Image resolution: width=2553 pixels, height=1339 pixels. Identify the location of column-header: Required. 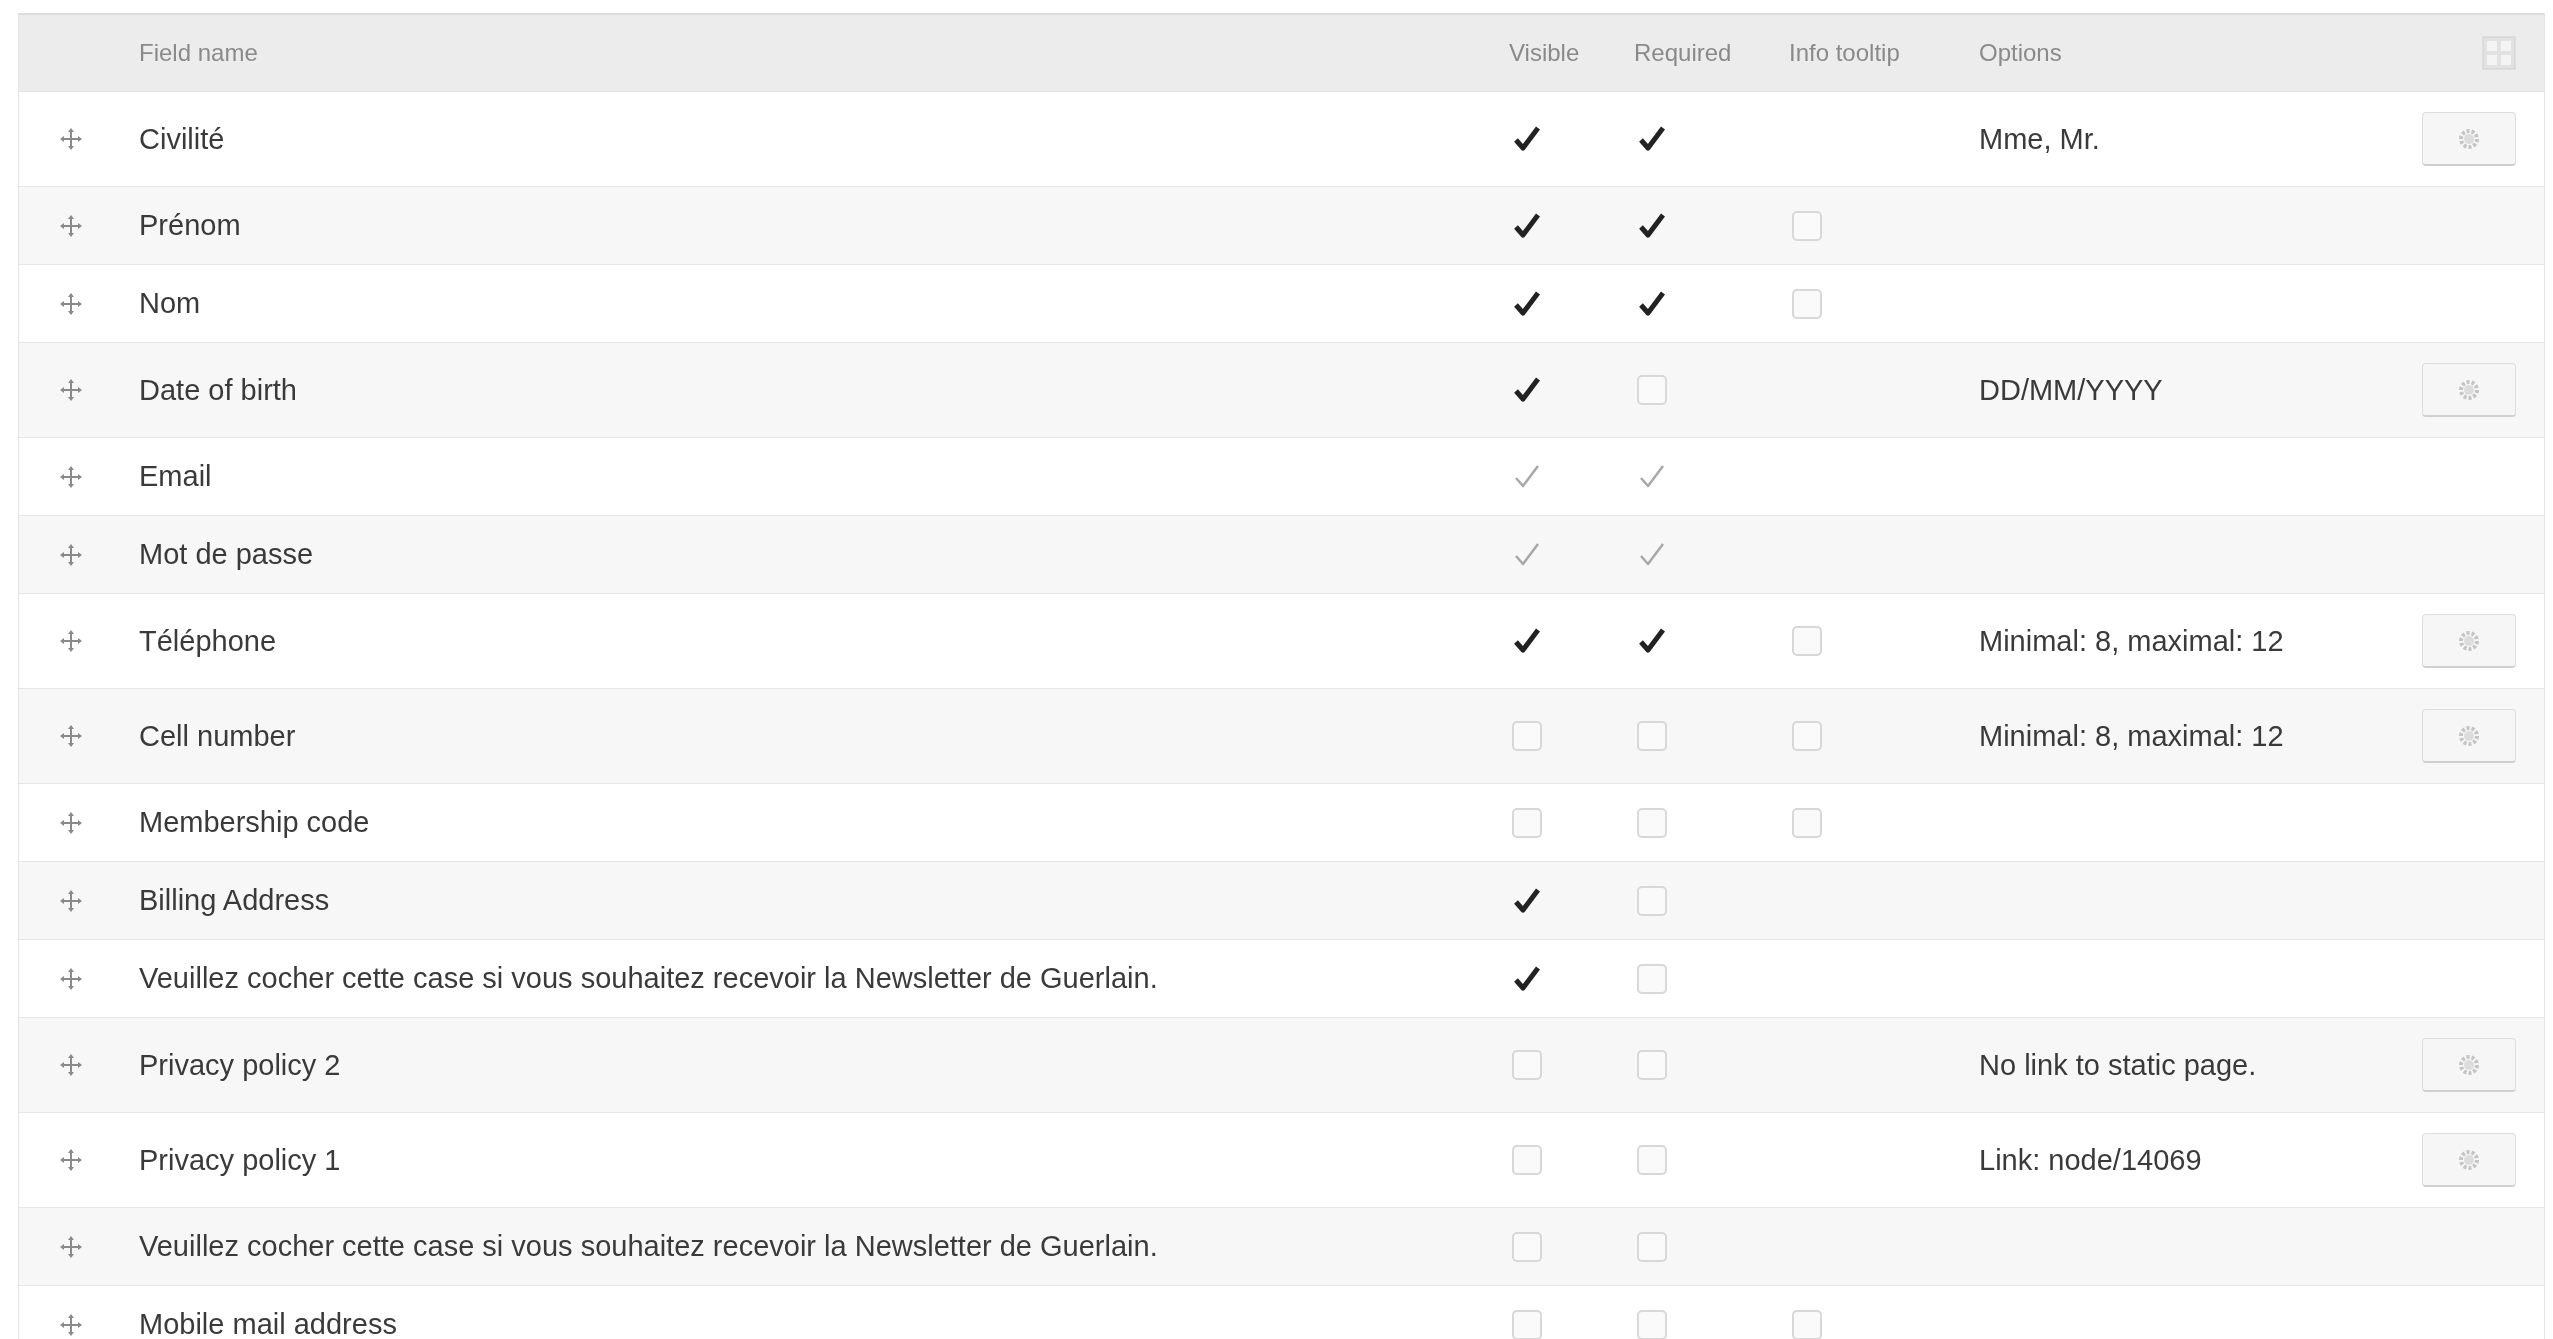
(1683, 53).